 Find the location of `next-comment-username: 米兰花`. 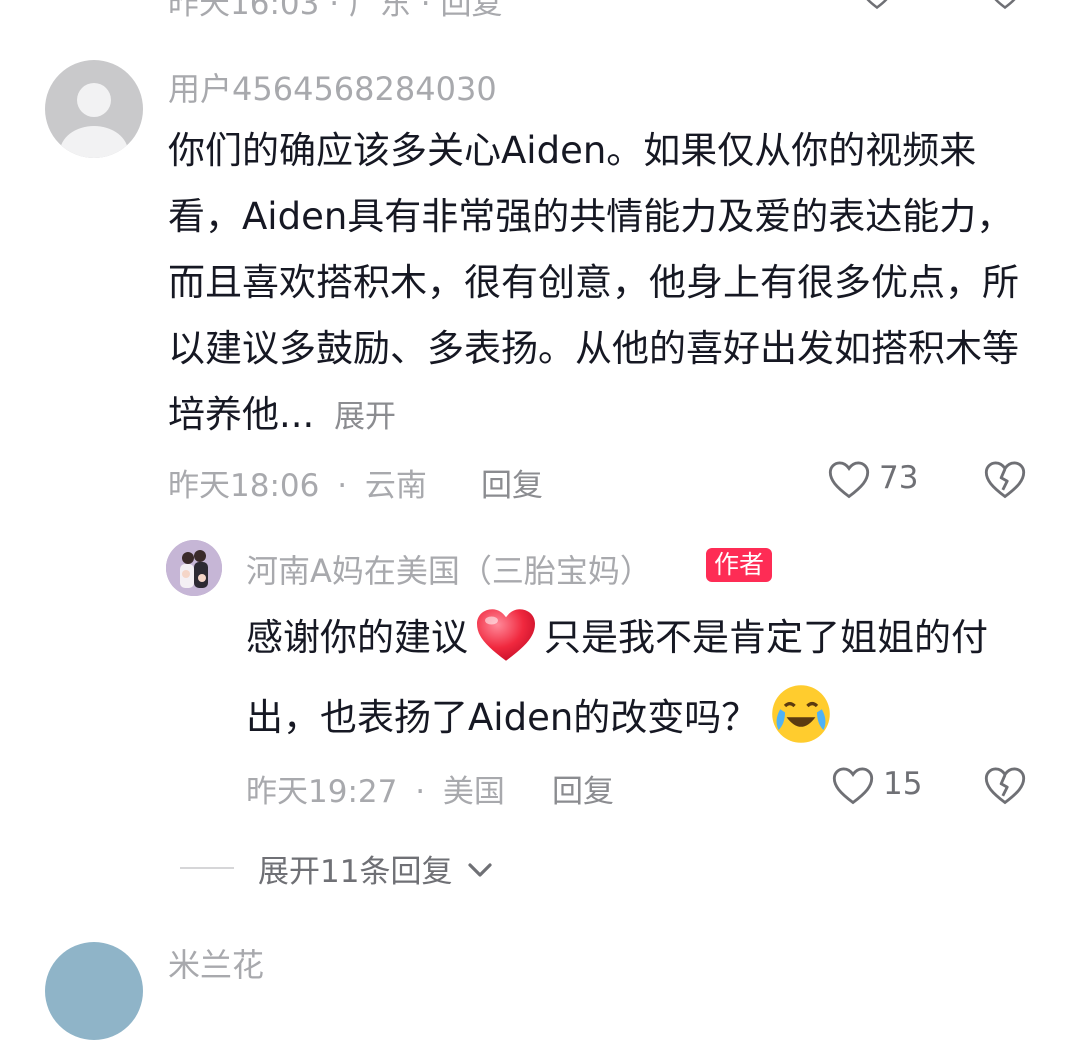

next-comment-username: 米兰花 is located at coordinates (216, 963).